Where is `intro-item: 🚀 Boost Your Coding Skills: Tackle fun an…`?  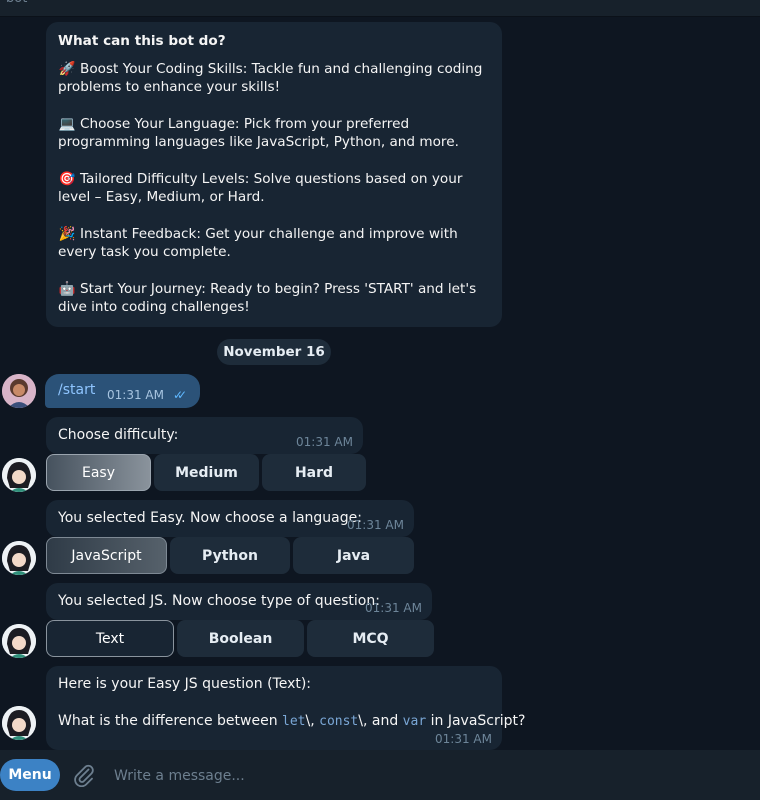 intro-item: 🚀 Boost Your Coding Skills: Tackle fun an… is located at coordinates (274, 78).